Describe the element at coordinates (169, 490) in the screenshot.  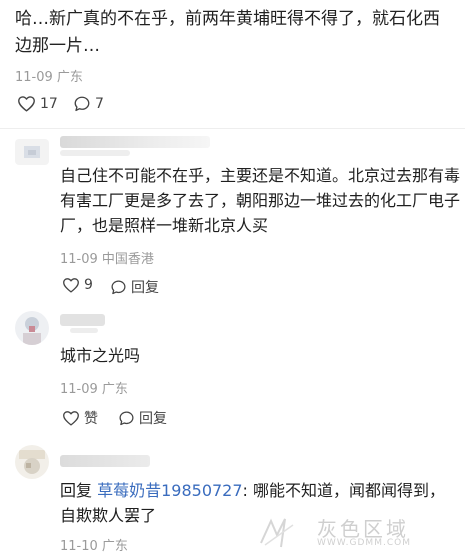
I see `reply-to-username: 草莓奶昔19850727` at that location.